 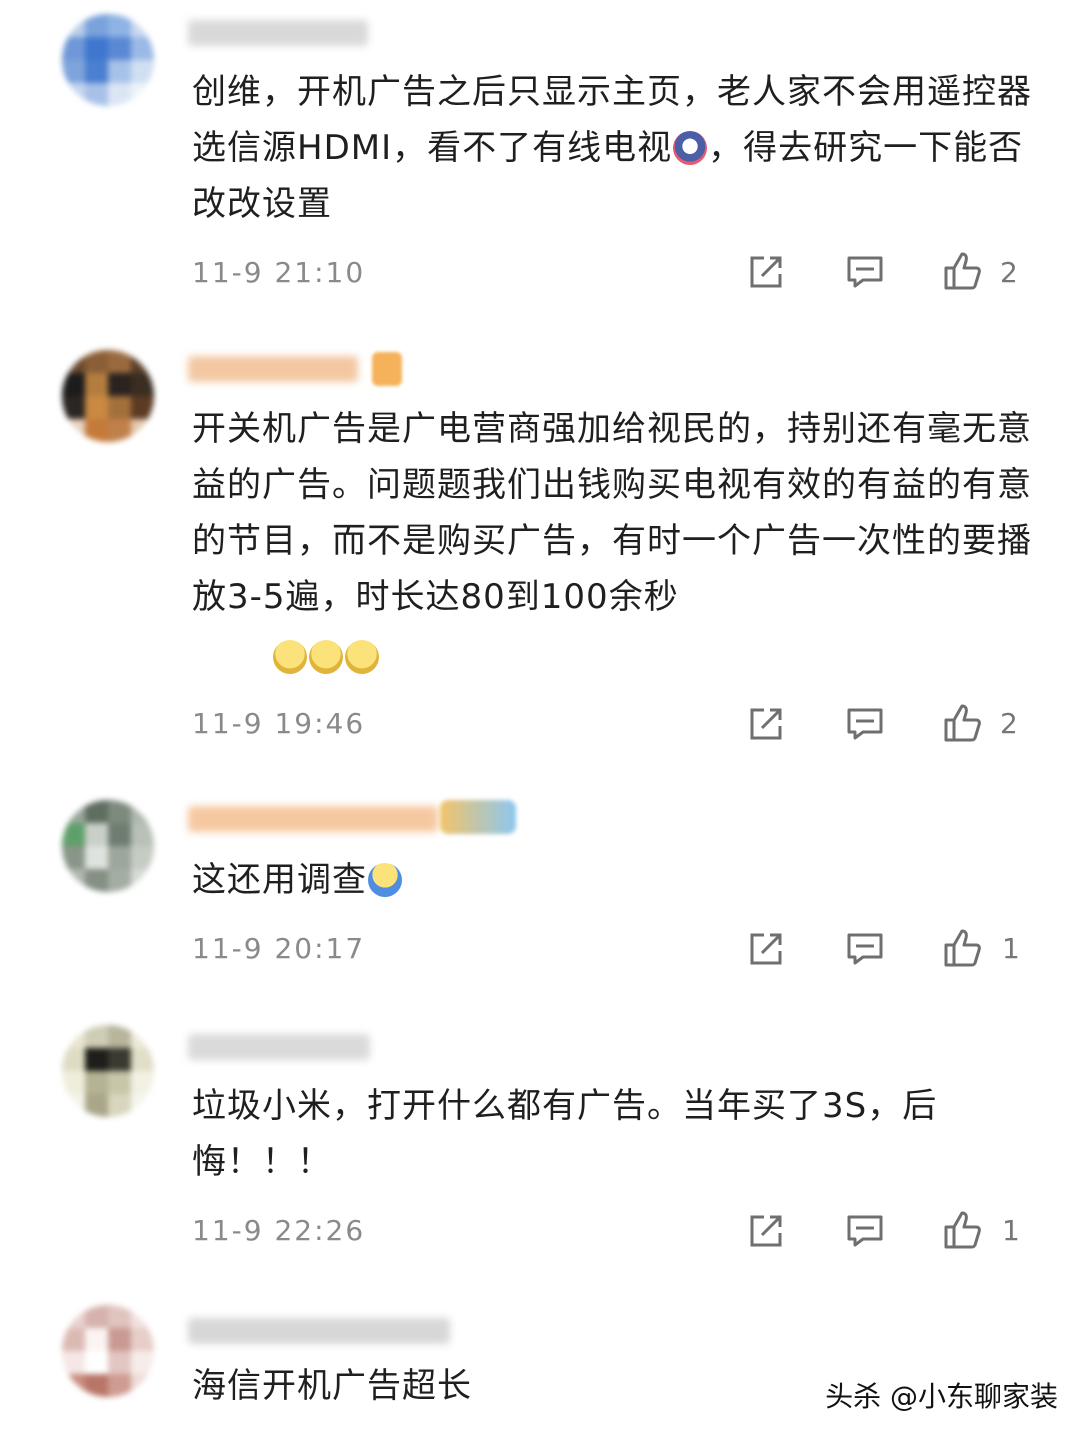 I want to click on emoji-row, so click(x=326, y=657).